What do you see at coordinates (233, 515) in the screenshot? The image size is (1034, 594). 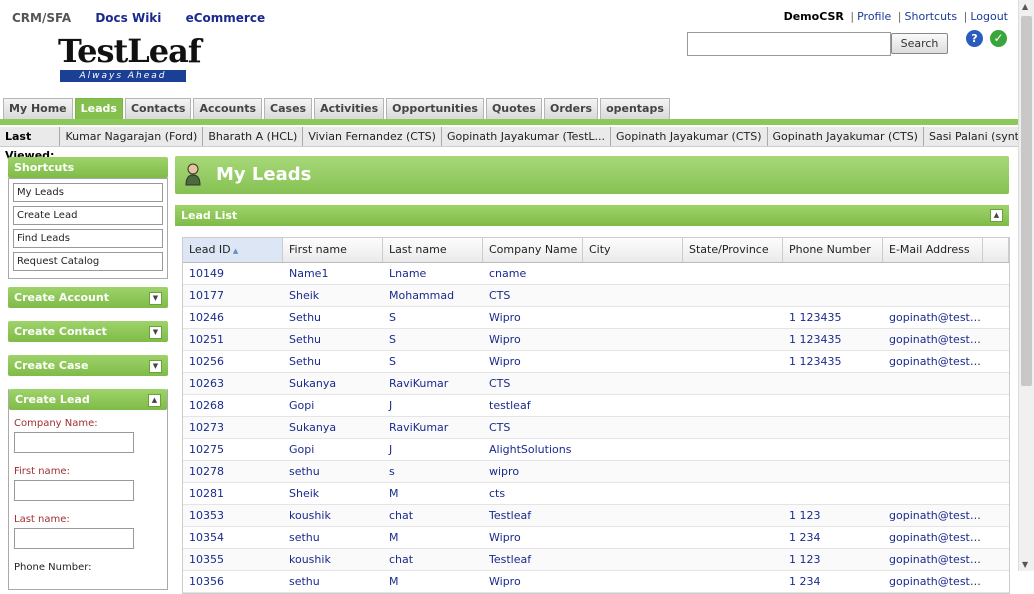 I see `cell-lead-id: 10353` at bounding box center [233, 515].